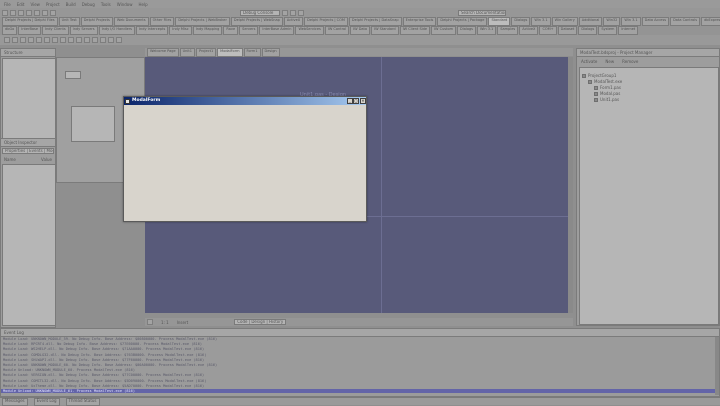  What do you see at coordinates (285, 12) in the screenshot?
I see `run-icon` at bounding box center [285, 12].